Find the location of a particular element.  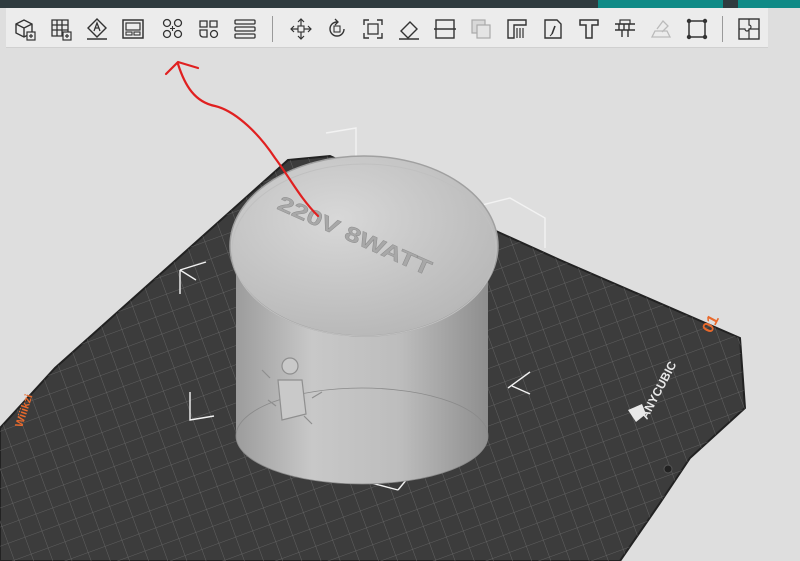

move-button is located at coordinates (301, 29).